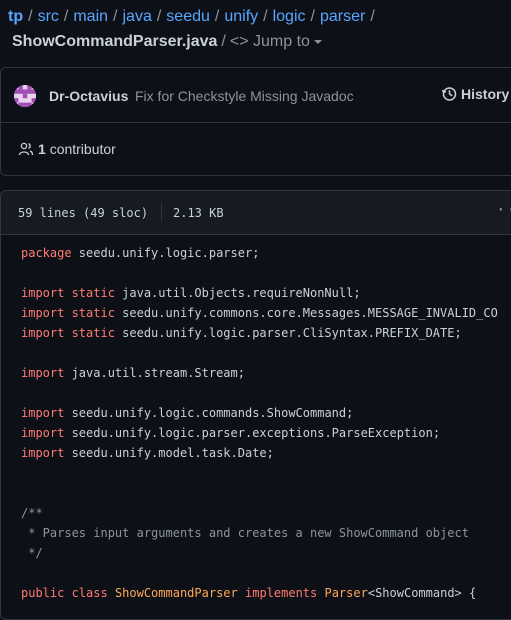  What do you see at coordinates (198, 213) in the screenshot?
I see `file-size: 2.13 KB` at bounding box center [198, 213].